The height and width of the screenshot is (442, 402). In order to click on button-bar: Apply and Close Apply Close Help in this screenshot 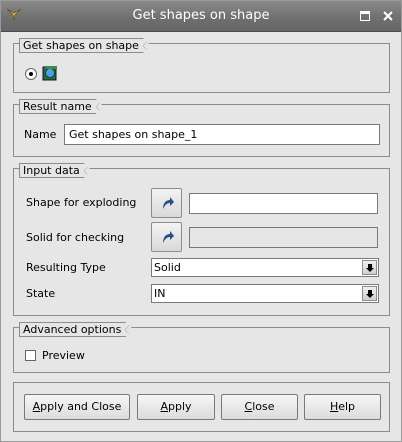, I will do `click(201, 407)`.